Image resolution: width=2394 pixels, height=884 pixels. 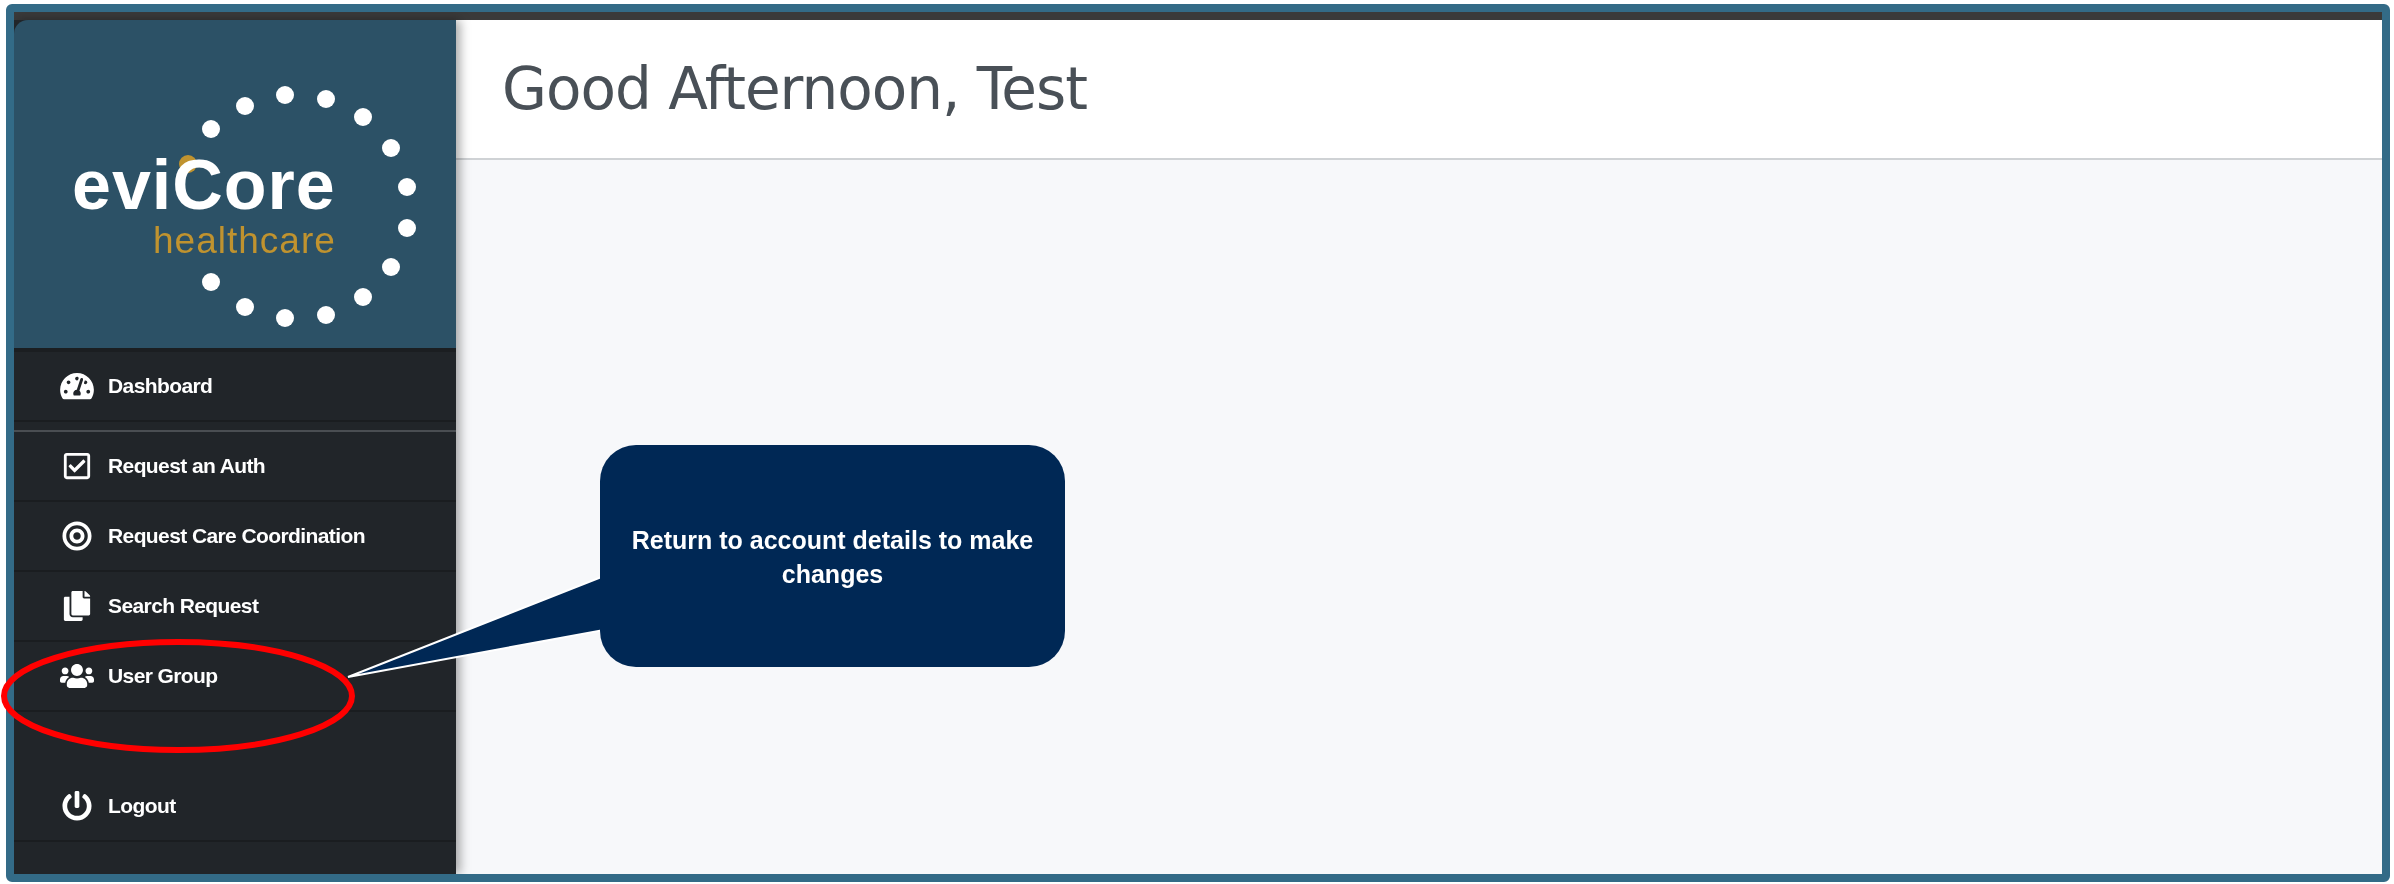 What do you see at coordinates (235, 467) in the screenshot?
I see `menu-item: Request an Auth` at bounding box center [235, 467].